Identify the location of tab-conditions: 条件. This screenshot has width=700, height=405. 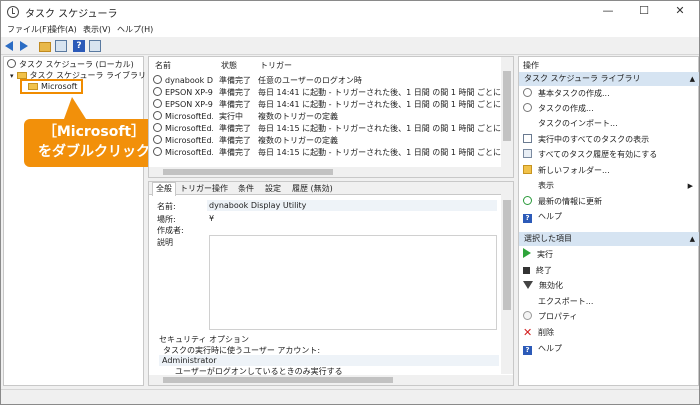
(246, 189).